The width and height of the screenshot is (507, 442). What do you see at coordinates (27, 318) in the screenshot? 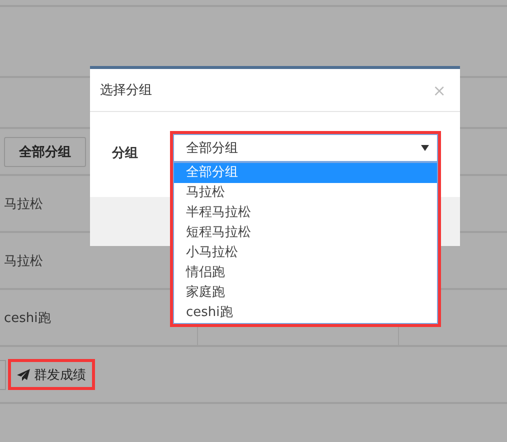
I see `table-cell-text: ceshi跑` at bounding box center [27, 318].